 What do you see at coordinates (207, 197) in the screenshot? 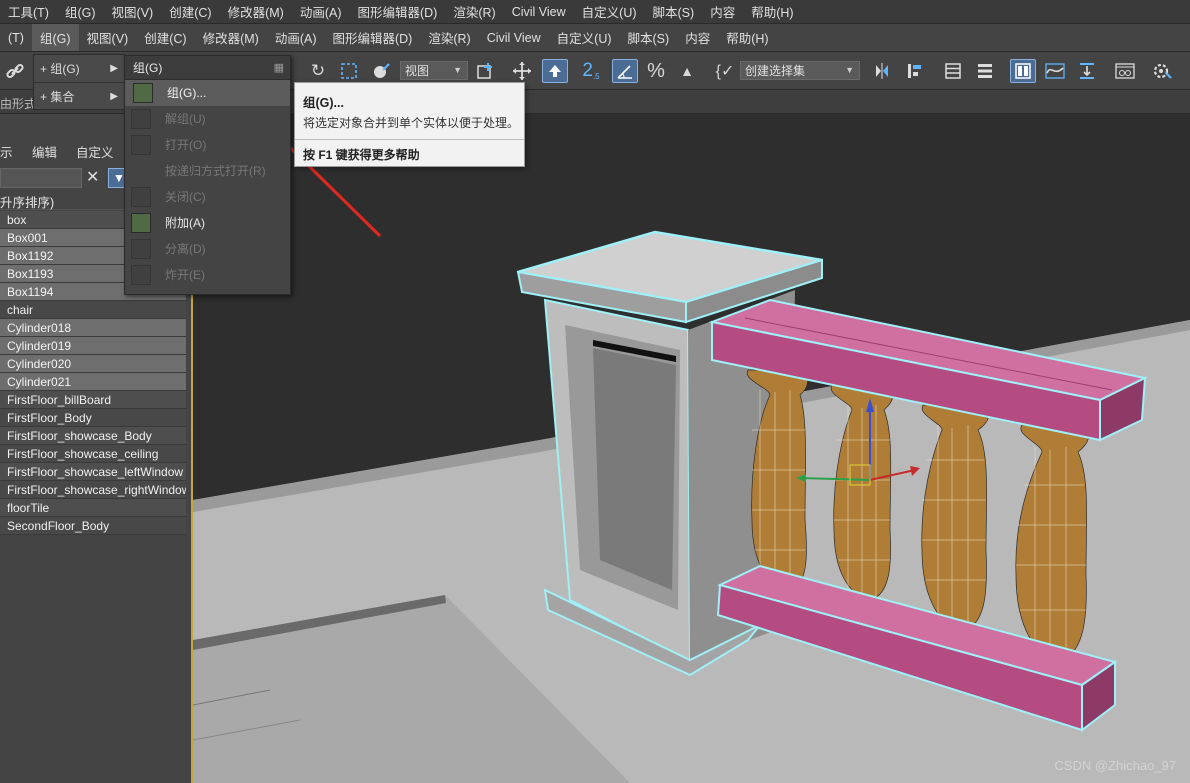
I see `menu-item-close-group: 关闭(C)` at bounding box center [207, 197].